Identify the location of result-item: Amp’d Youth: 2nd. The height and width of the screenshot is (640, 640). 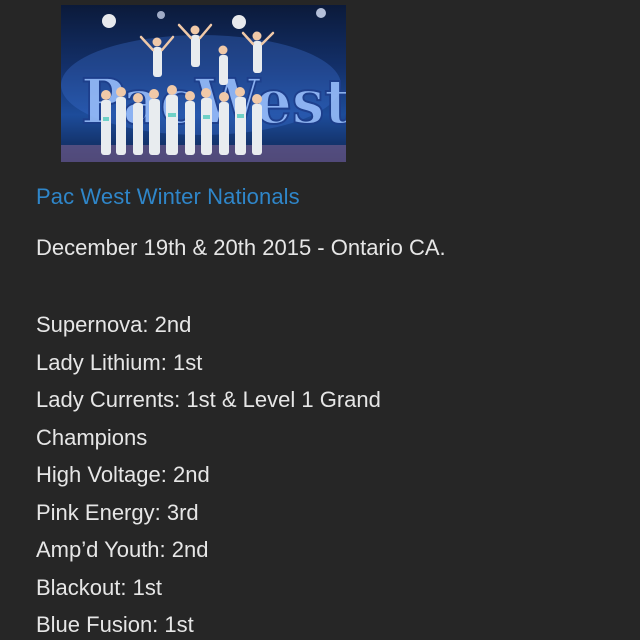
(122, 549).